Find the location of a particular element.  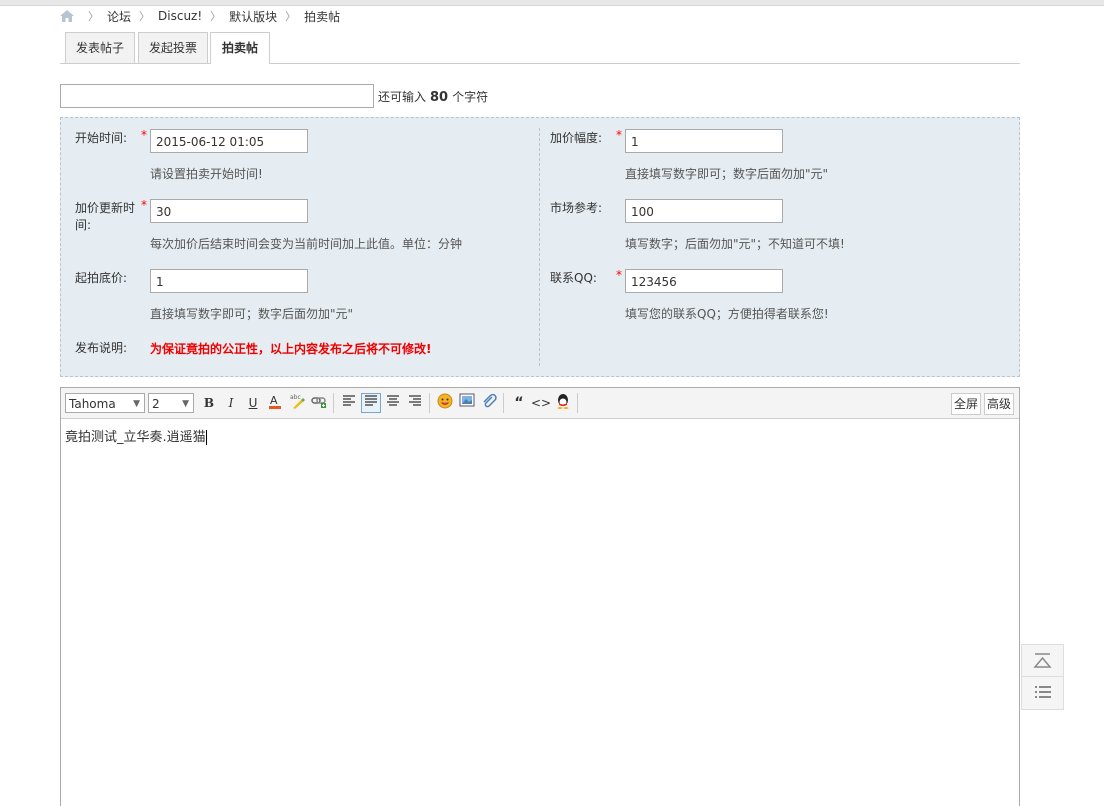

breadcrumb-default-board: 默认版块 is located at coordinates (253, 16).